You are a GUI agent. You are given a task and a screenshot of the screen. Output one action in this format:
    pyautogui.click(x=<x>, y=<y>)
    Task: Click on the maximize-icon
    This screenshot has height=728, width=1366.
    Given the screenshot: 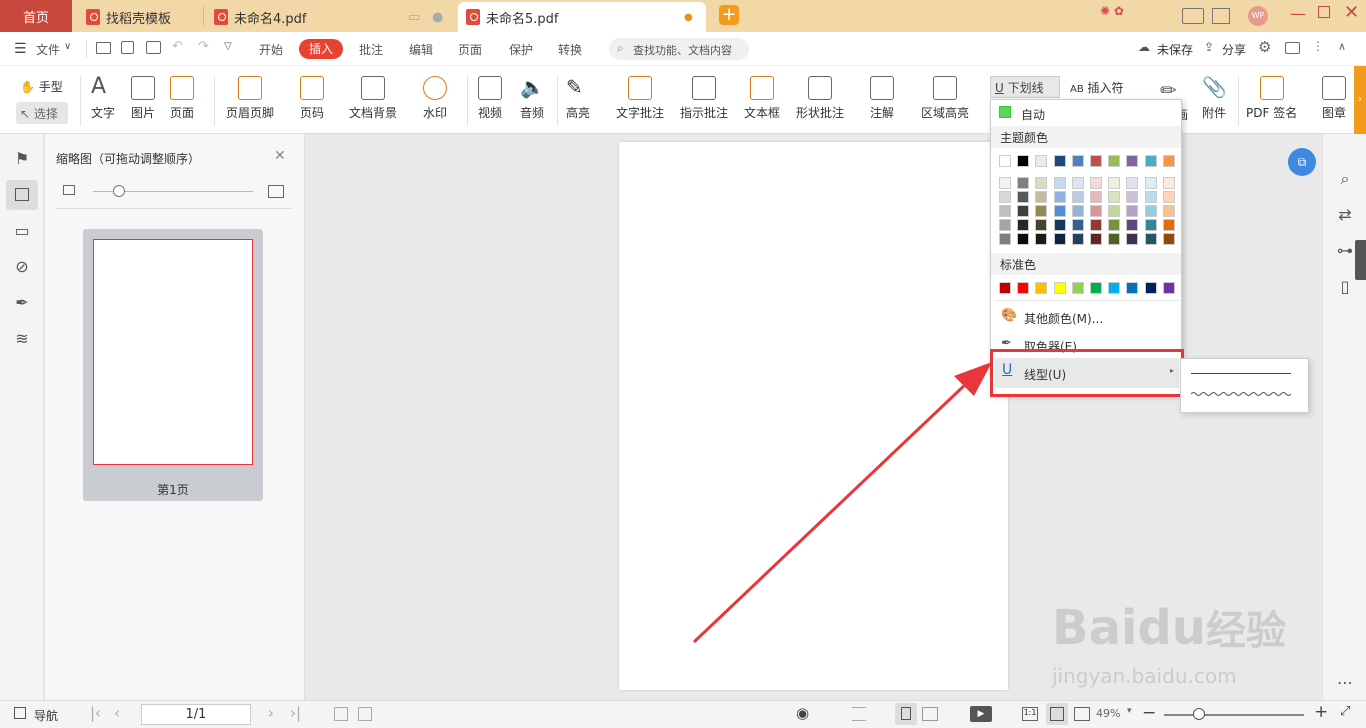 What is the action you would take?
    pyautogui.click(x=1324, y=12)
    